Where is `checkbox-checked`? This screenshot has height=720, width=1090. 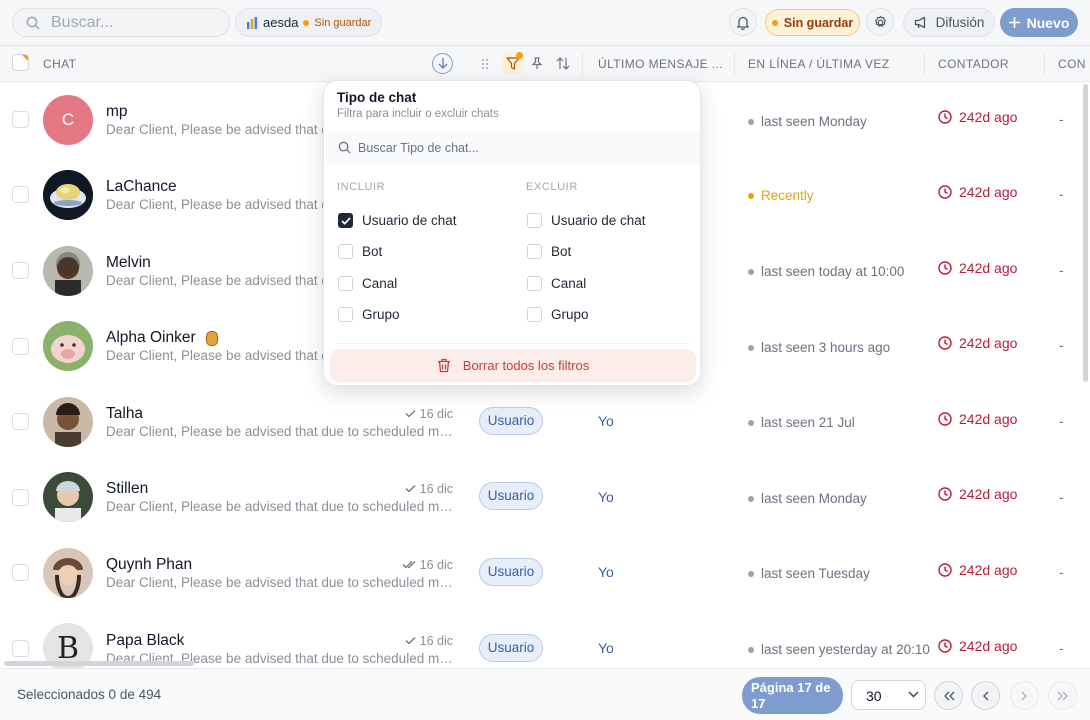 checkbox-checked is located at coordinates (345, 220).